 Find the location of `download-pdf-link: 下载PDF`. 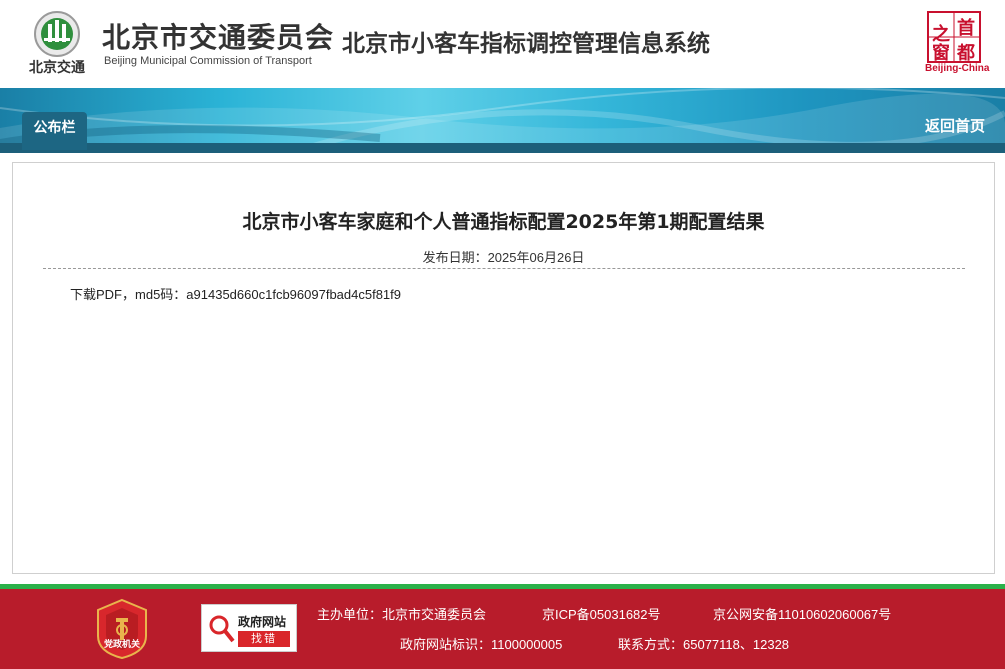

download-pdf-link: 下载PDF is located at coordinates (96, 294).